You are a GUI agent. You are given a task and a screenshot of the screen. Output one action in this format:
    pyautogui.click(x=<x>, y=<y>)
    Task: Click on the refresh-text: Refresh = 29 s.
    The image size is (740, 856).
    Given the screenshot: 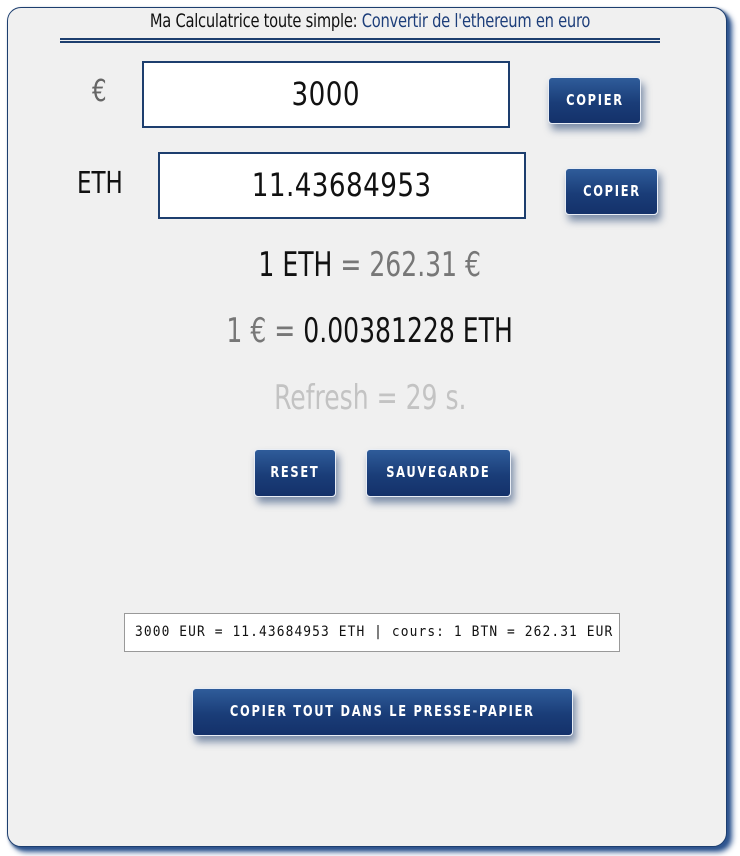 What is the action you would take?
    pyautogui.click(x=370, y=398)
    